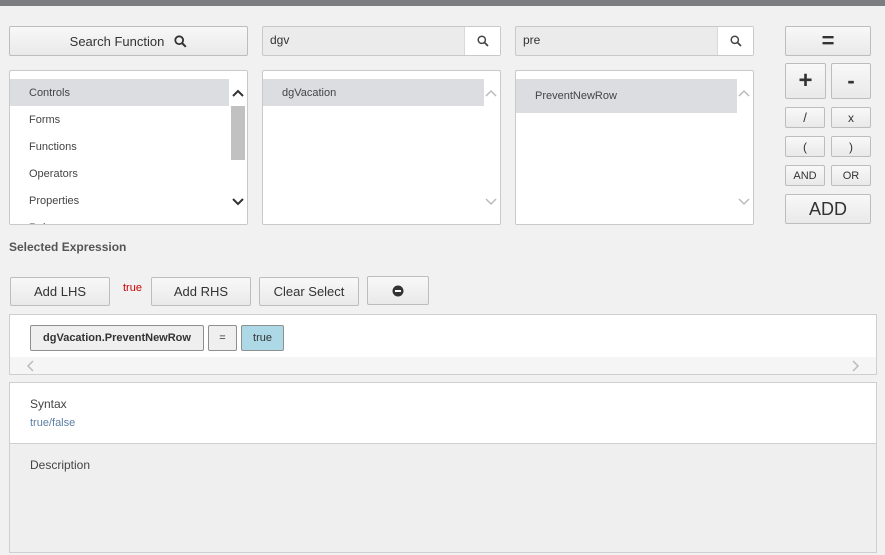  I want to click on expression-lhs-chip: dgVacation.PreventNewRow, so click(117, 338).